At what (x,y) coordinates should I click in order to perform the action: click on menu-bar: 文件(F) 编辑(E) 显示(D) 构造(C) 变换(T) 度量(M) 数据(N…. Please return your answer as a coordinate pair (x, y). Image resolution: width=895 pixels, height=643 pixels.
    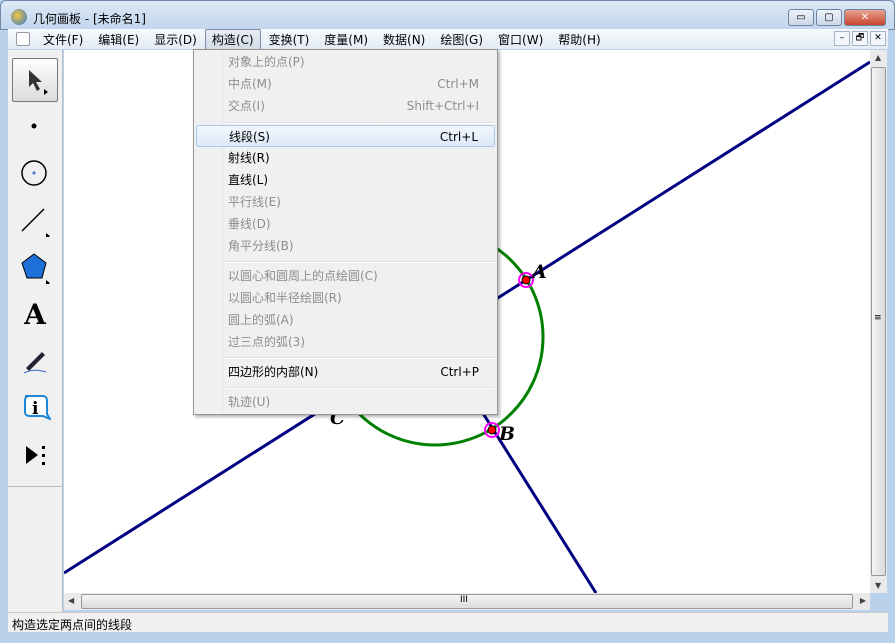
    Looking at the image, I should click on (448, 39).